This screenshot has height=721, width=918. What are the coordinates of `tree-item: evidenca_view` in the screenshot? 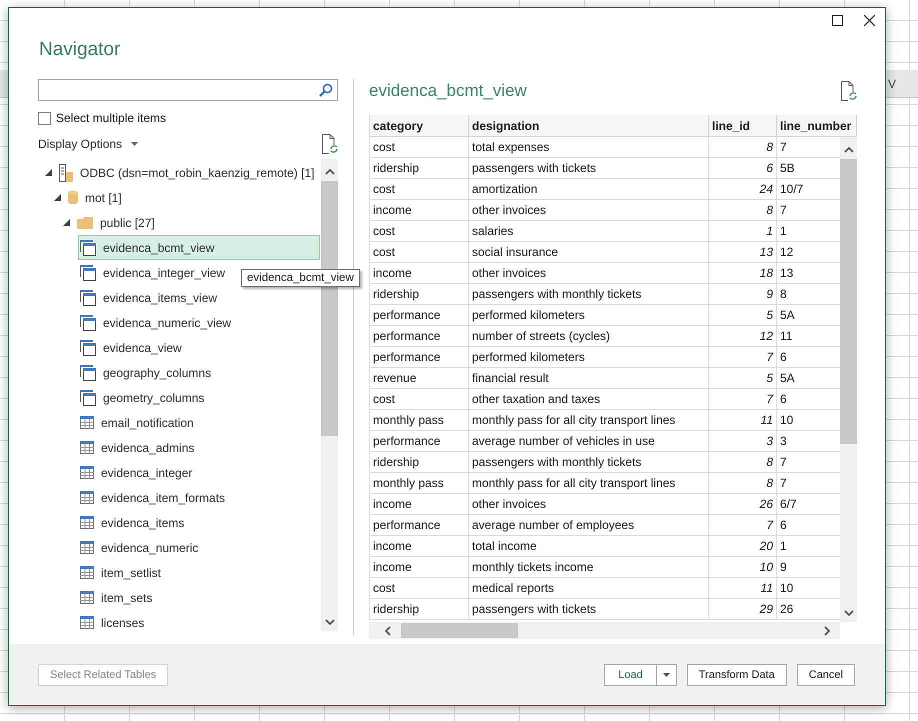 It's located at (199, 347).